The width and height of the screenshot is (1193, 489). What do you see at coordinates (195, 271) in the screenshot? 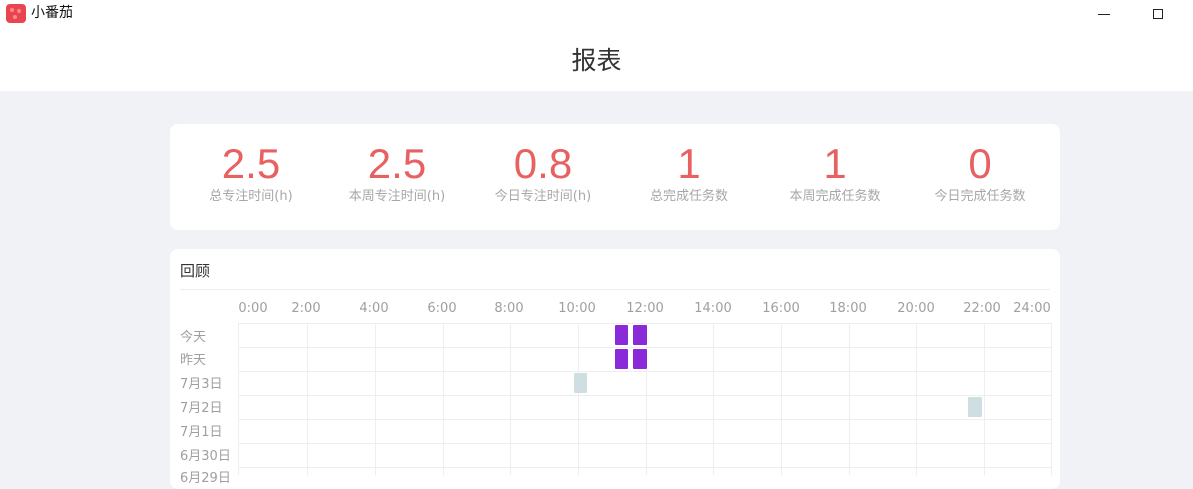
I see `review-title: 回顾` at bounding box center [195, 271].